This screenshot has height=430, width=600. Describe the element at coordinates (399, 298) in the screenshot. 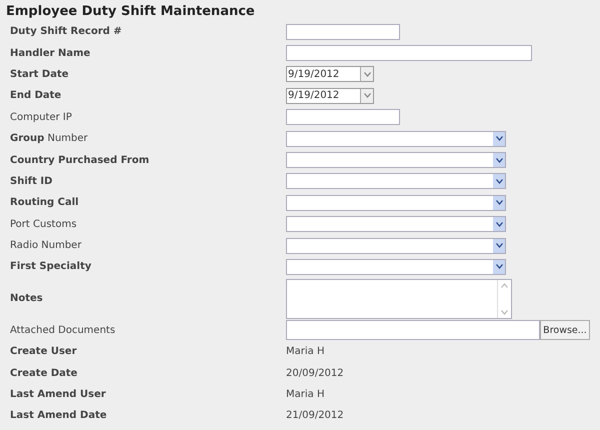

I see `text-area` at that location.